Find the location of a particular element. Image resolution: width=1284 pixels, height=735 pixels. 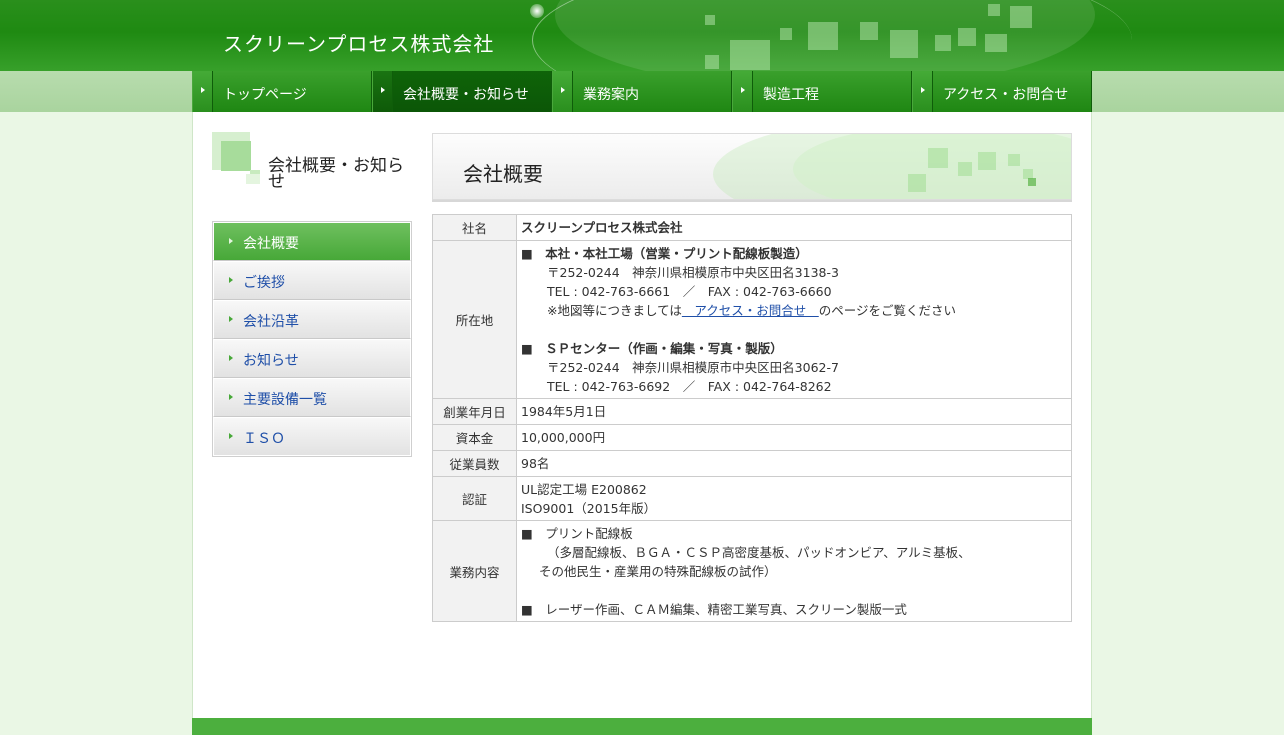

nav-item-label: 業務案内 is located at coordinates (611, 95).